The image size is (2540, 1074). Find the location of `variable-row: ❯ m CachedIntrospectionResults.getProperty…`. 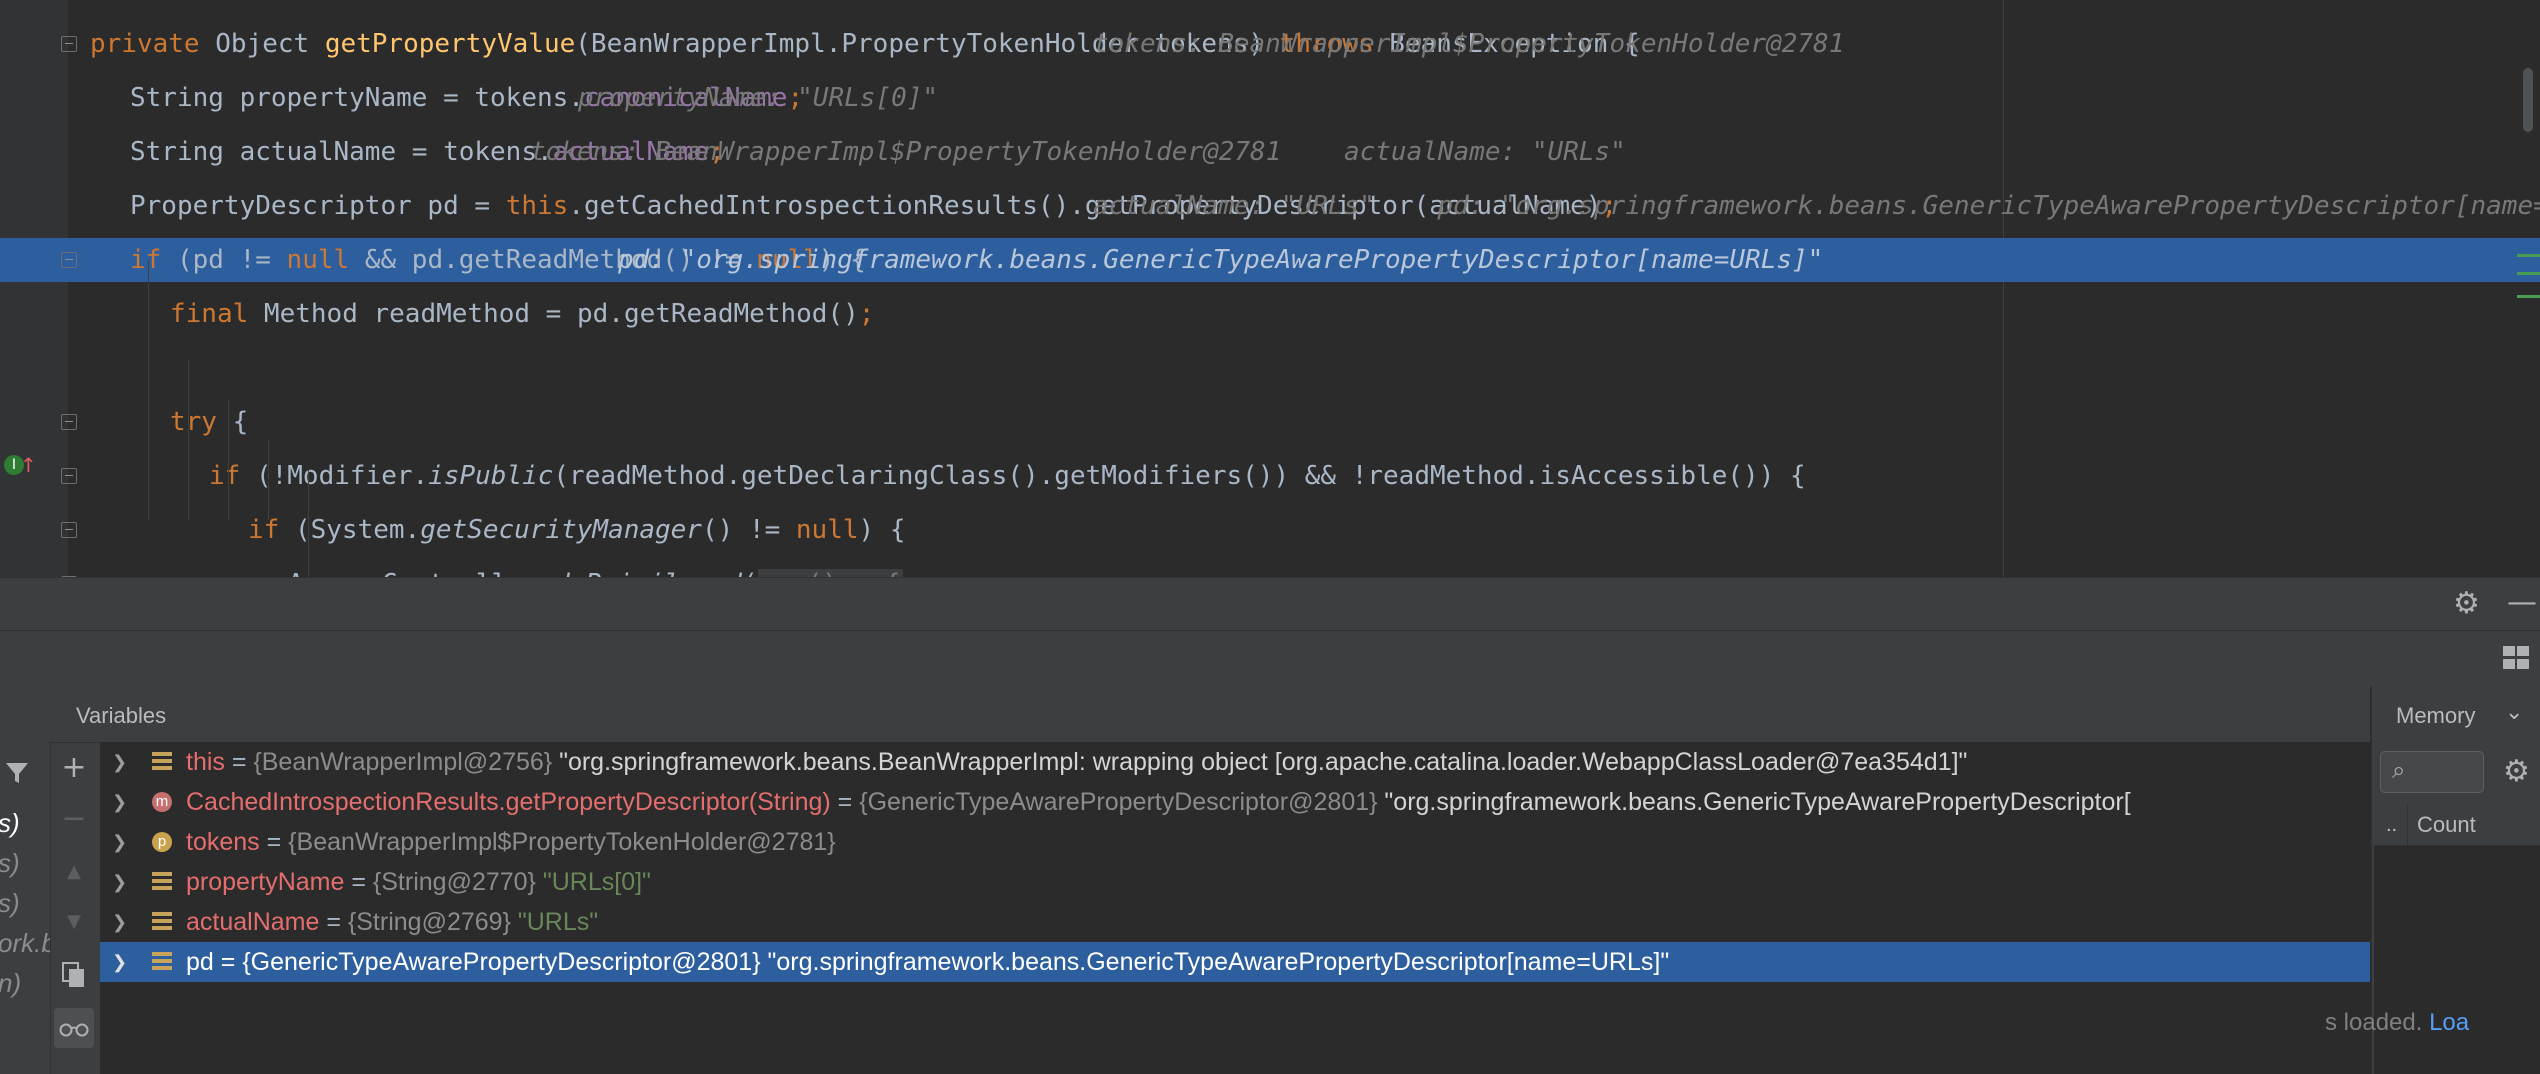

variable-row: ❯ m CachedIntrospectionResults.getProperty… is located at coordinates (1235, 802).